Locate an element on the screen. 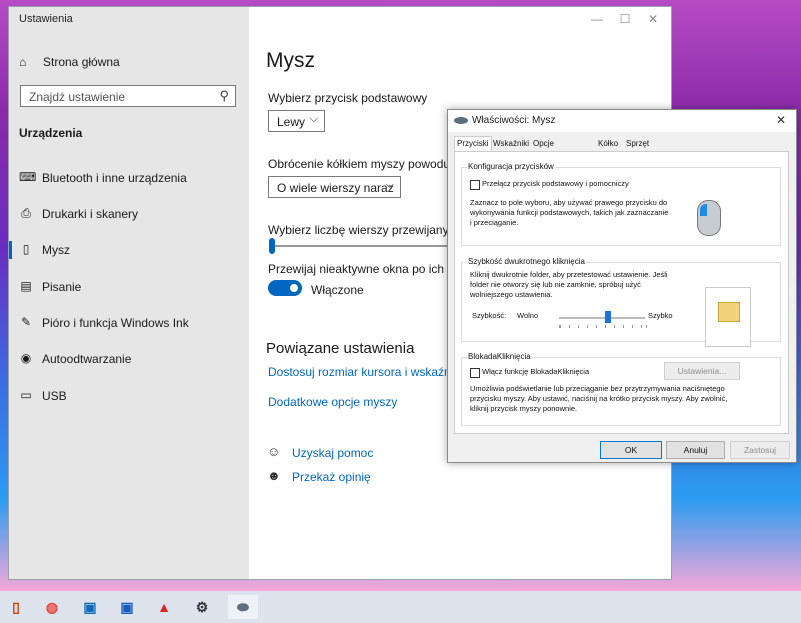 The width and height of the screenshot is (801, 623). tab-wheel: Kółko is located at coordinates (608, 144).